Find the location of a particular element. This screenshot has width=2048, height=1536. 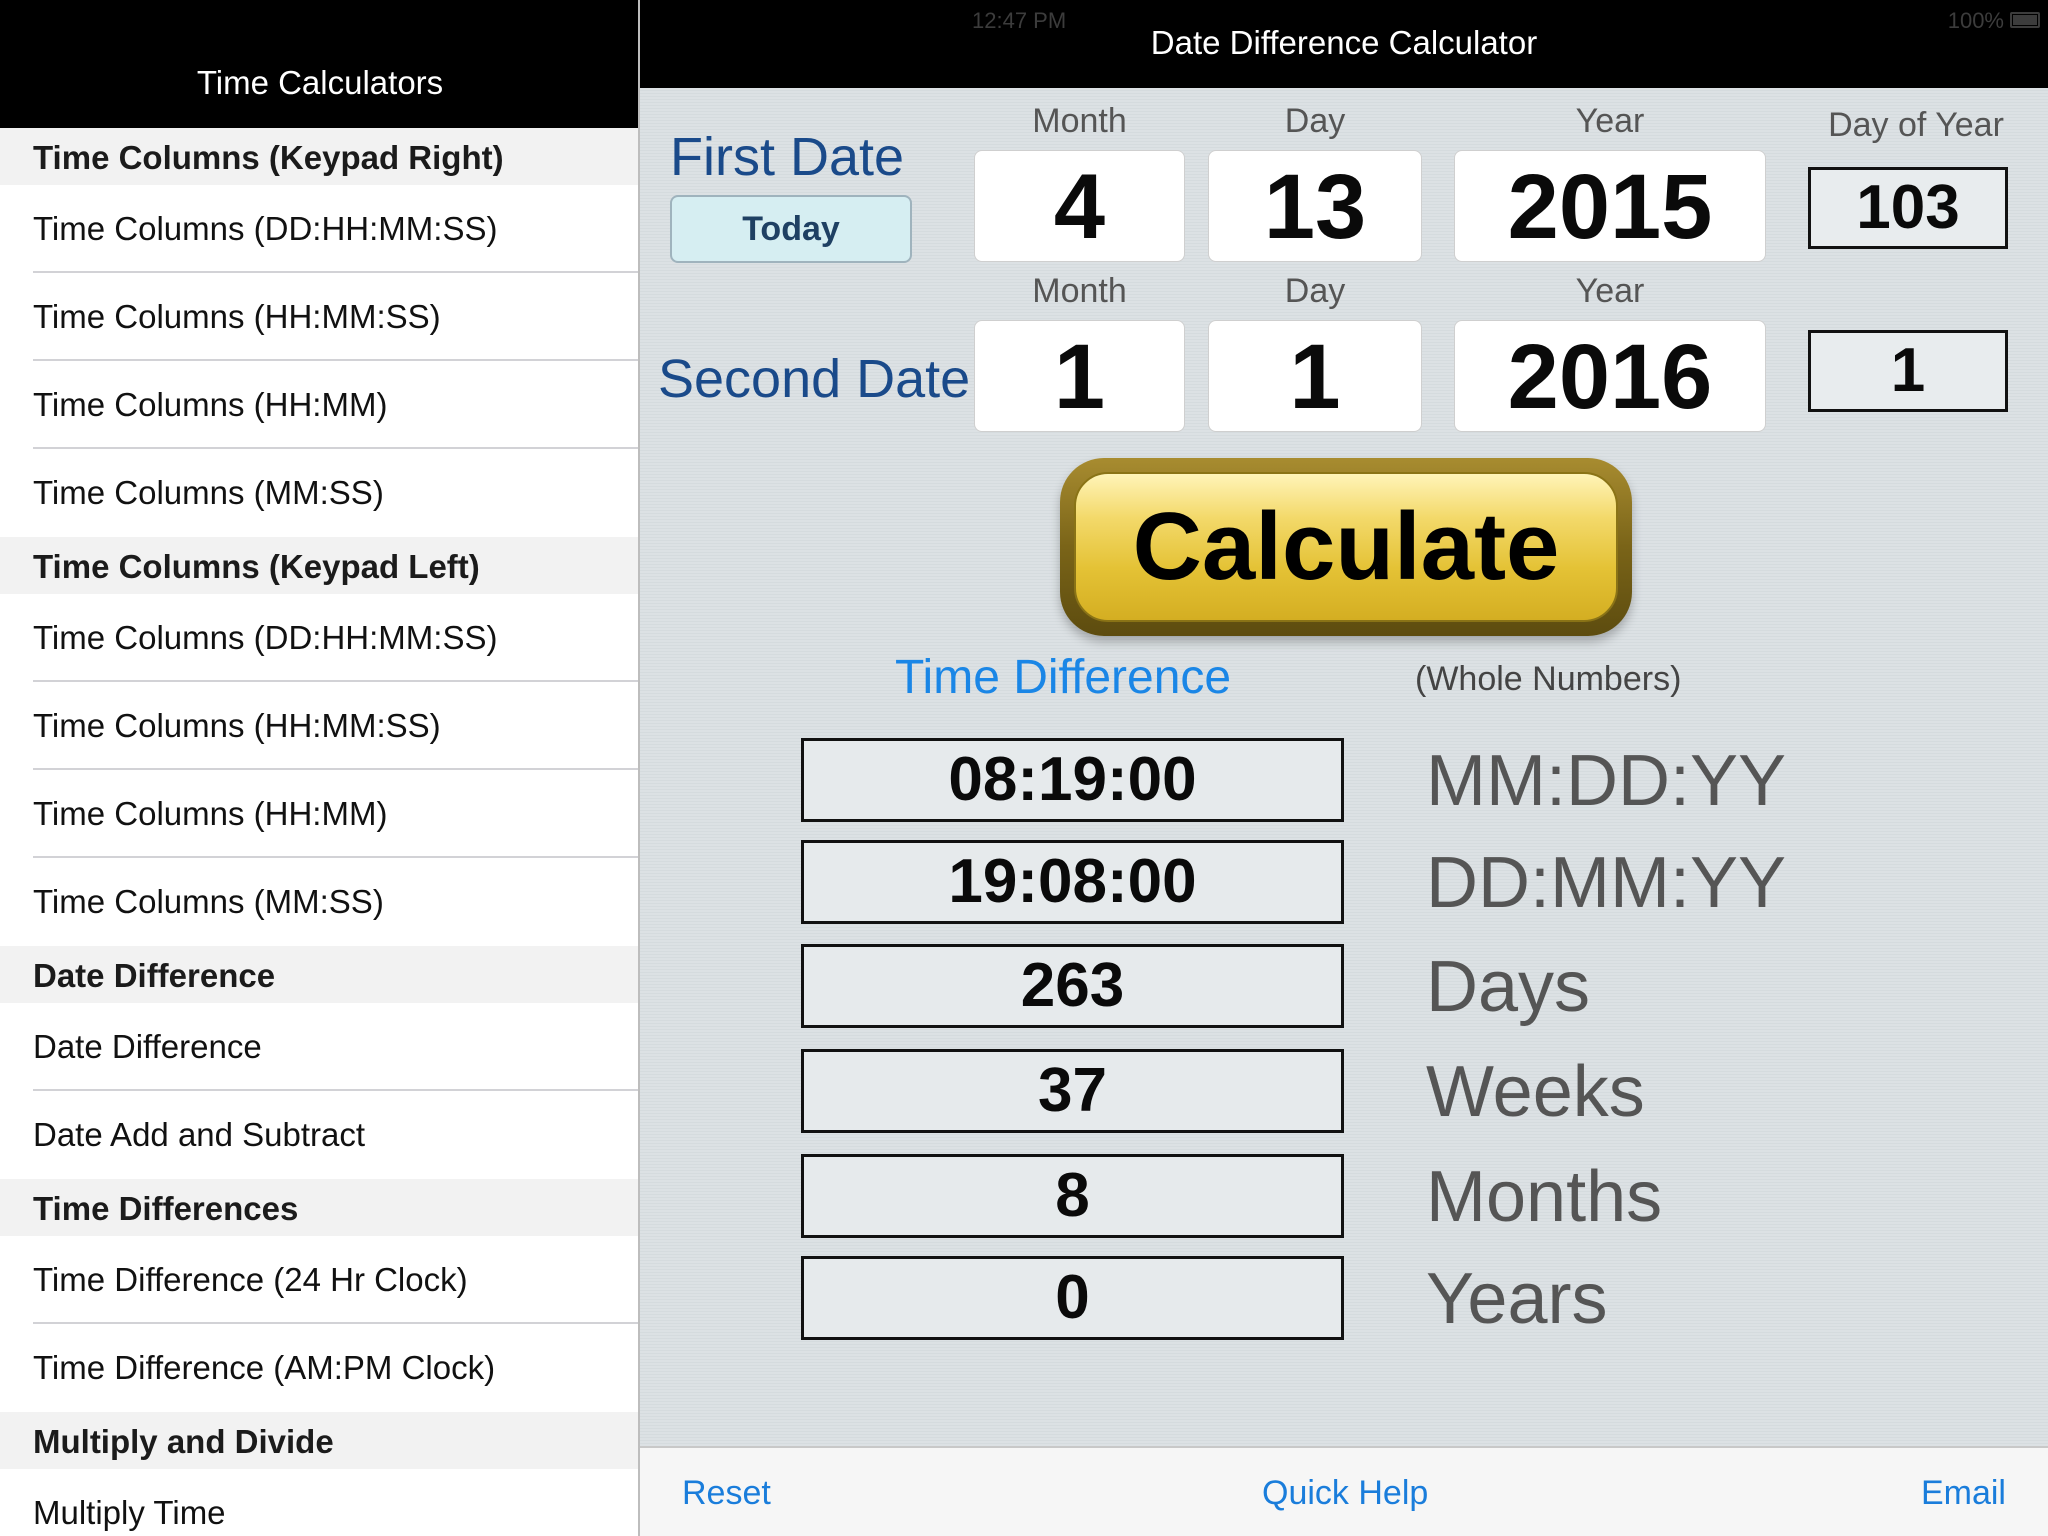

whole-numbers-label: (Whole Numbers) is located at coordinates (1548, 679).